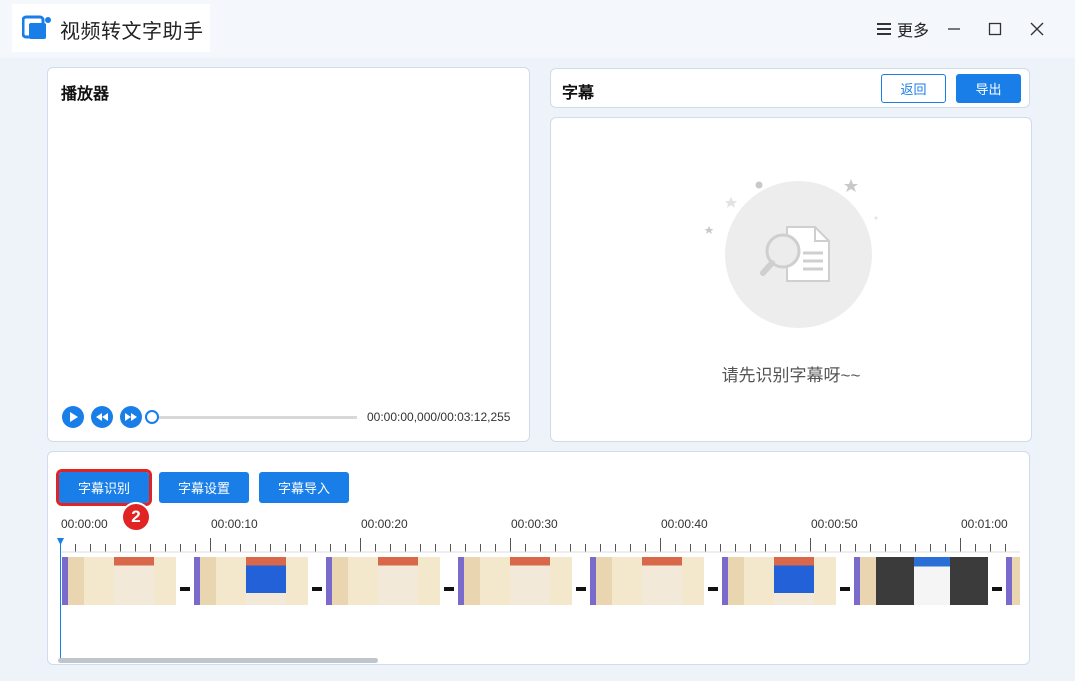  What do you see at coordinates (234, 524) in the screenshot?
I see `tick-label: 00:00:10` at bounding box center [234, 524].